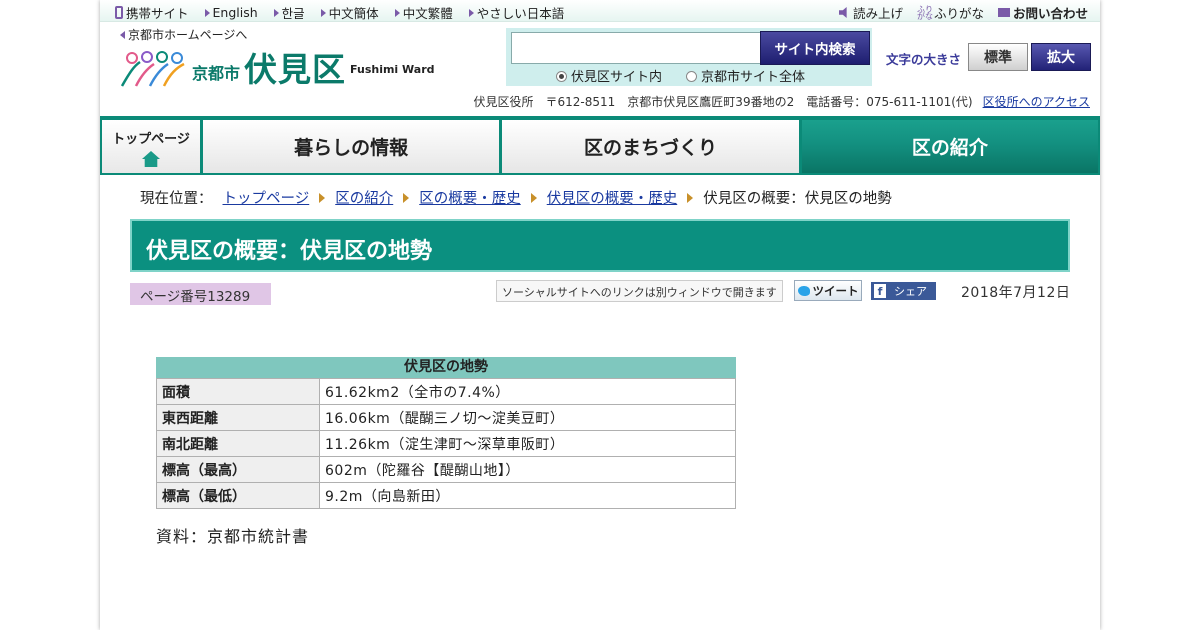 The height and width of the screenshot is (630, 1200). I want to click on row-header: 面積, so click(238, 391).